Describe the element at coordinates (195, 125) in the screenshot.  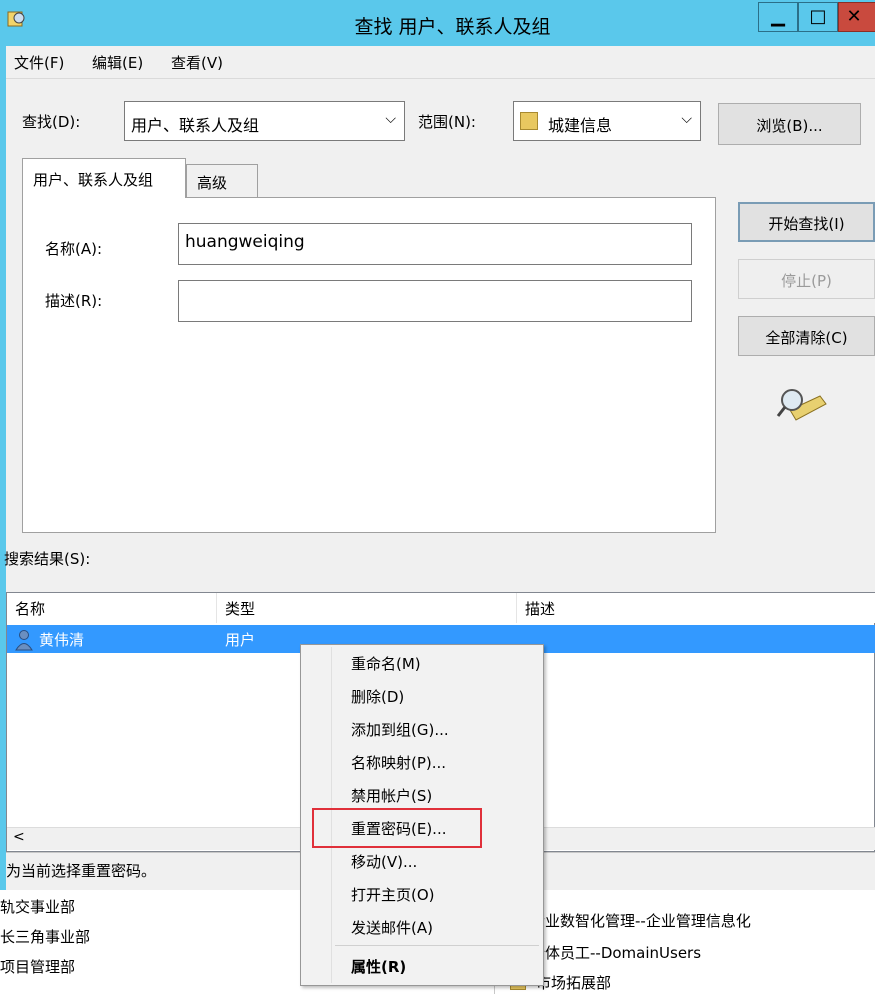
I see `find-type-value: 用户、联系人及组` at that location.